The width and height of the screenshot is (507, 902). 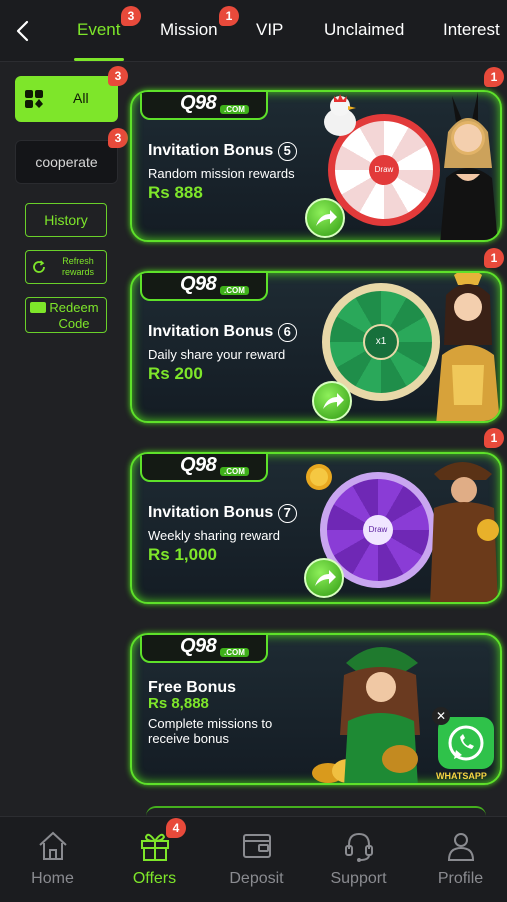 I want to click on adventurer-character, so click(x=461, y=528).